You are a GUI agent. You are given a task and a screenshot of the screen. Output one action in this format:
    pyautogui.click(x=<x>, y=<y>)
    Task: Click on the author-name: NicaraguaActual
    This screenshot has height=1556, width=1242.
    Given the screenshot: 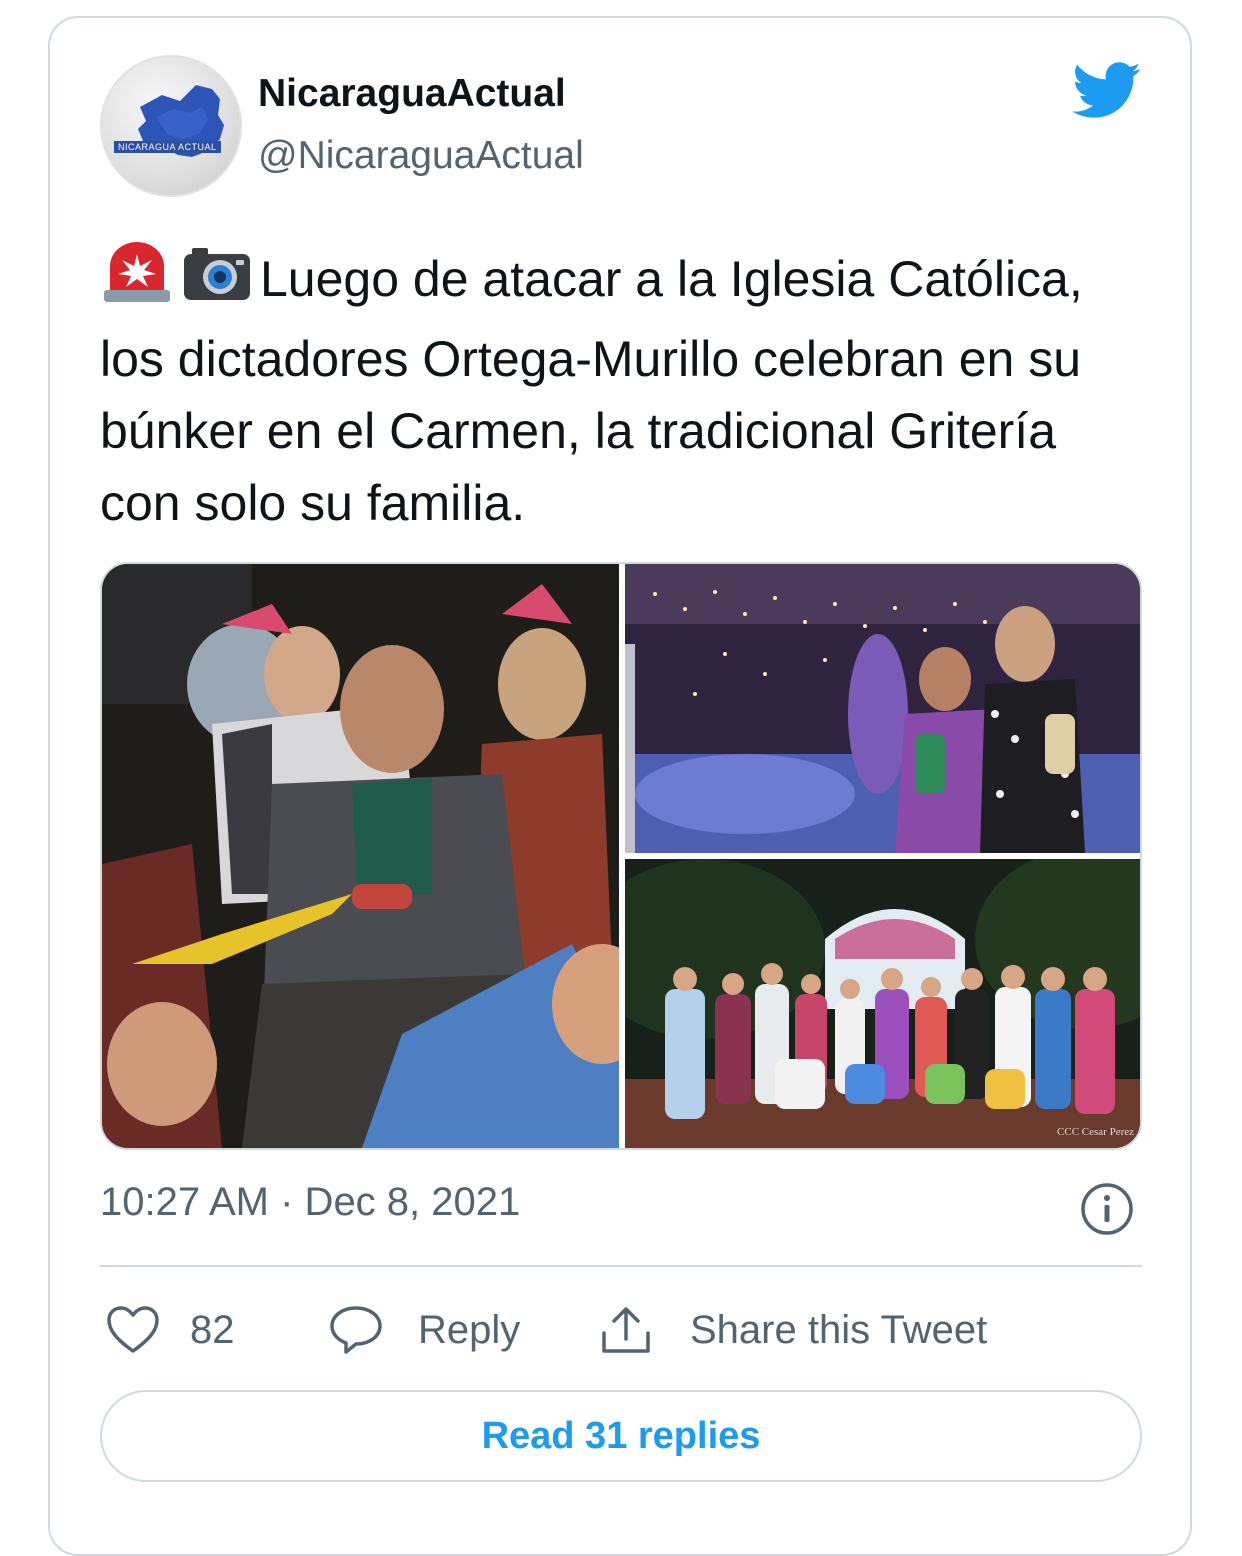 What is the action you would take?
    pyautogui.click(x=412, y=94)
    